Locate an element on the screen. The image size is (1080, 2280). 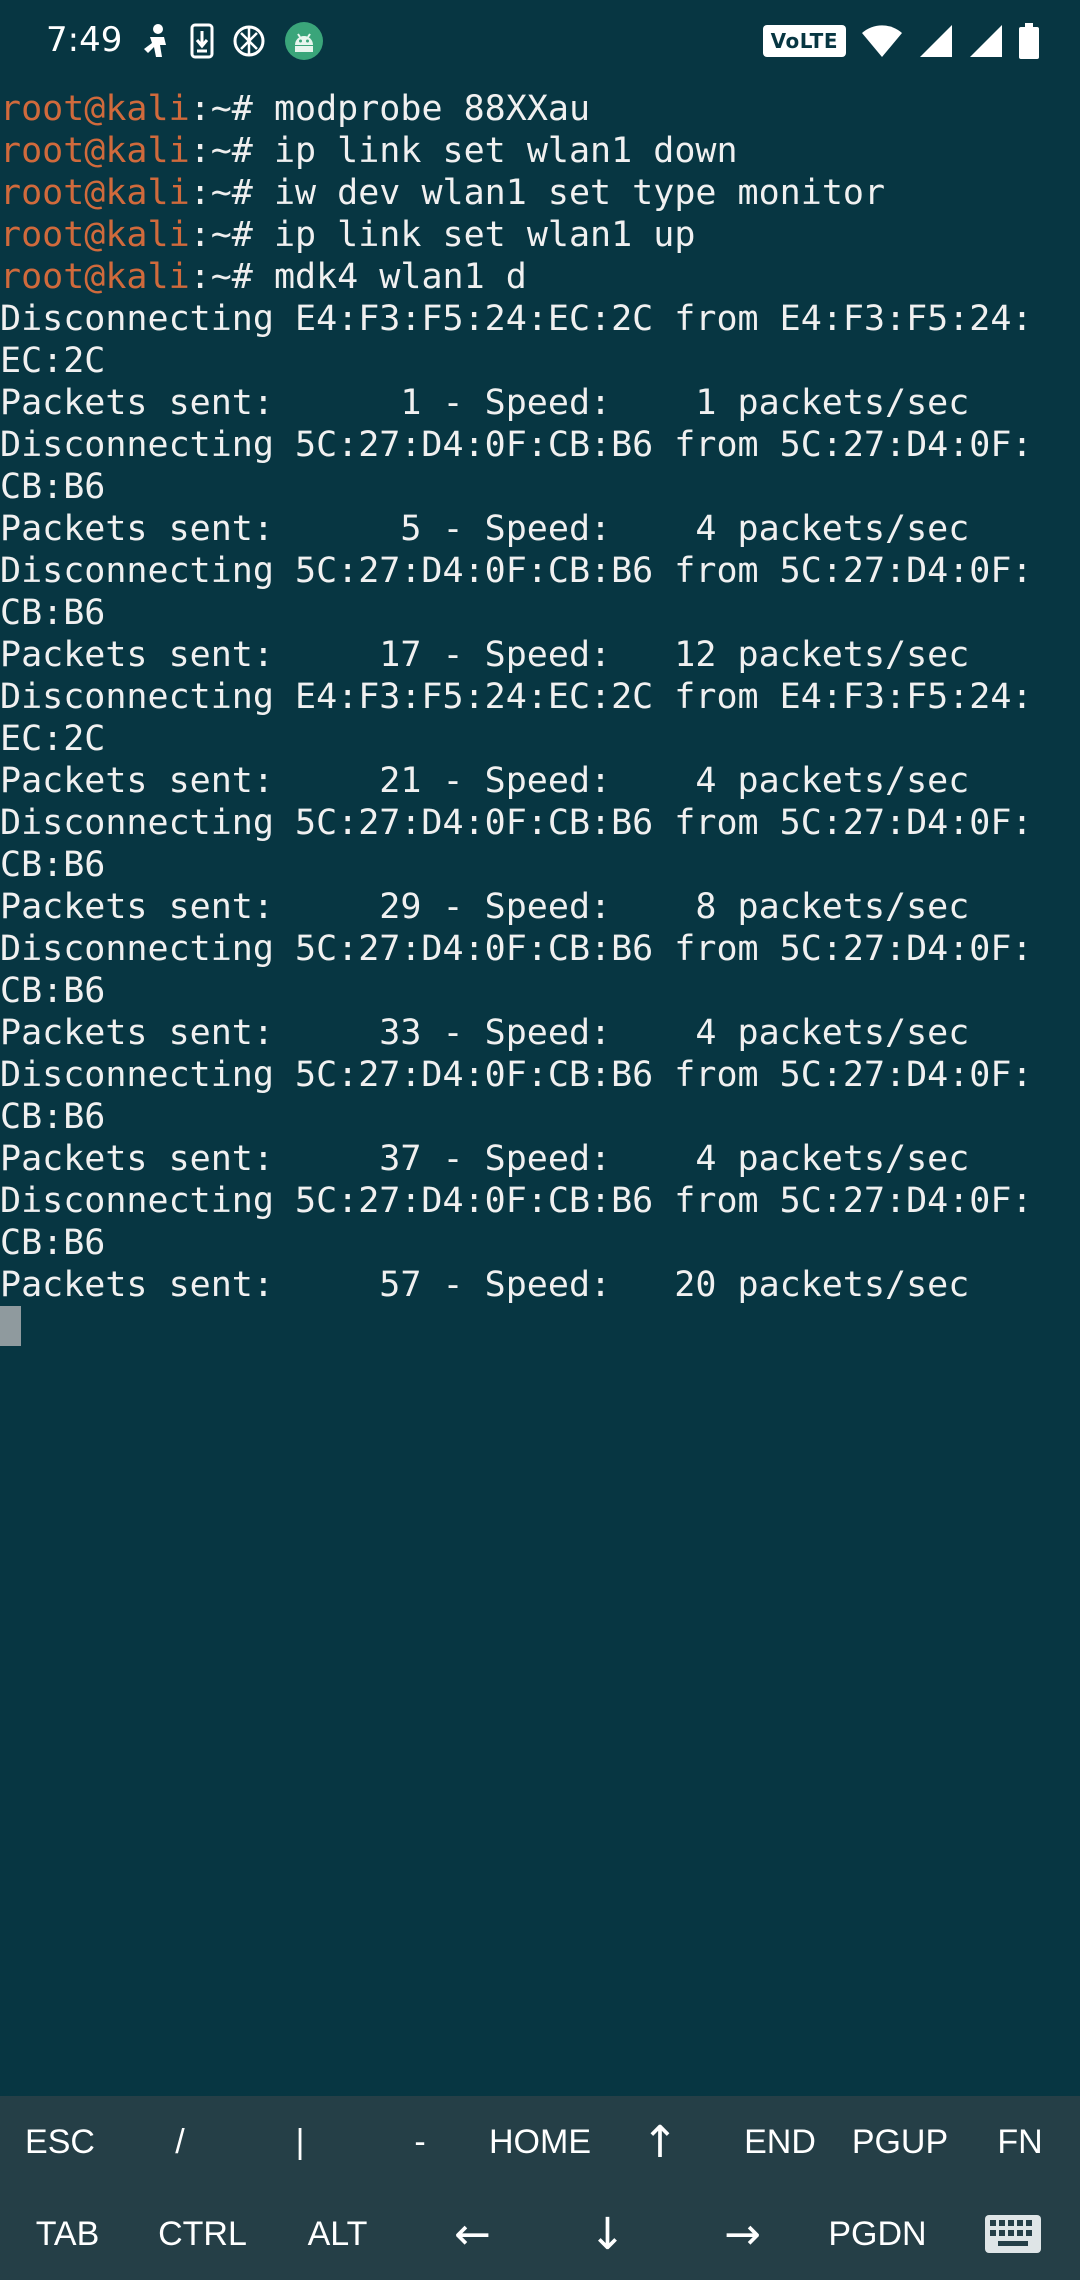
output-line: Packets sent: 17 - Speed: 12 packets/sec is located at coordinates (485, 655).